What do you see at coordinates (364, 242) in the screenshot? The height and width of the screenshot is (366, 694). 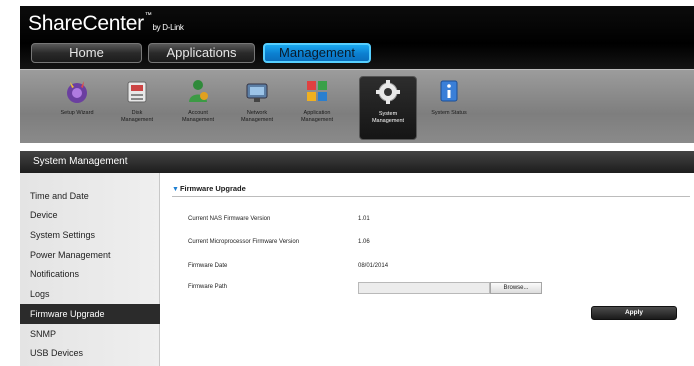 I see `micro-firmware-value: 1.06` at bounding box center [364, 242].